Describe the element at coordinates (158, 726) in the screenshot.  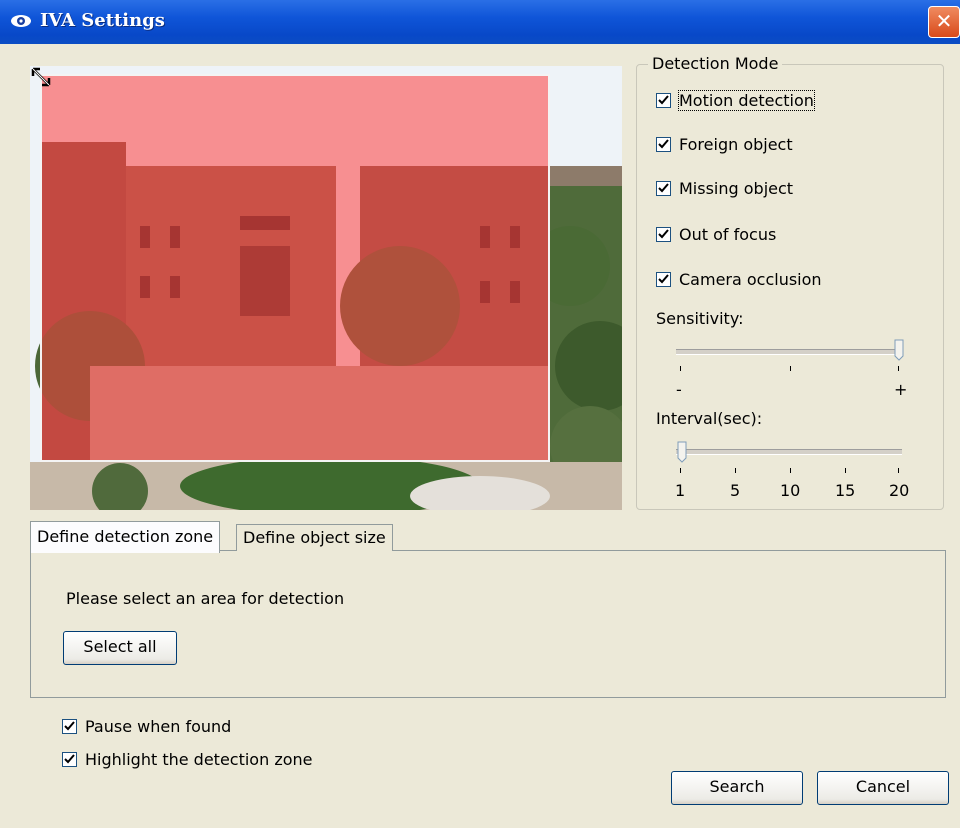
I see `checkbox-label: Pause when found` at that location.